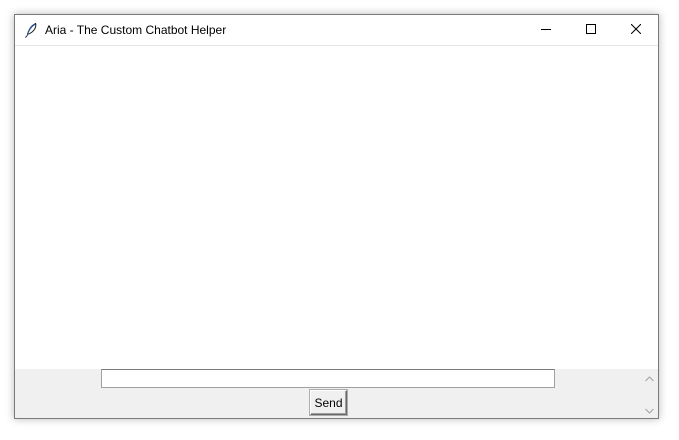  I want to click on title-bar: Aria - The Custom Chatbot Helper, so click(336, 30).